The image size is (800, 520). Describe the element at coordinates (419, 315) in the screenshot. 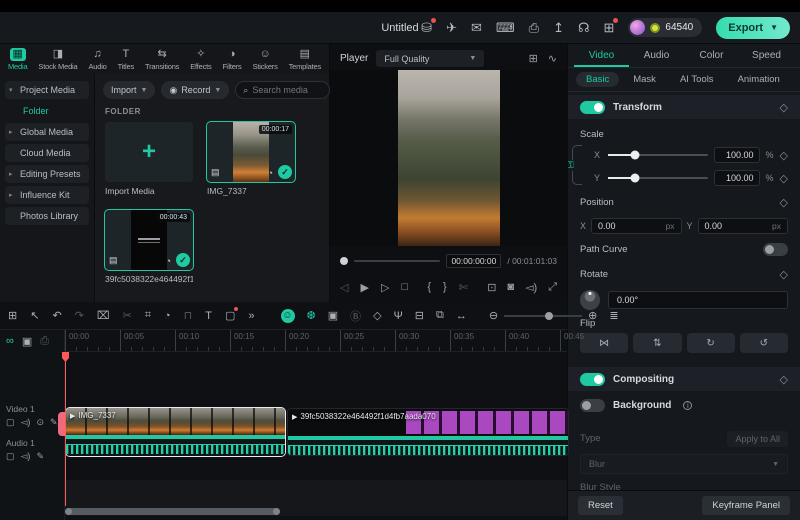

I see `adjustment-icon: ⊟` at that location.